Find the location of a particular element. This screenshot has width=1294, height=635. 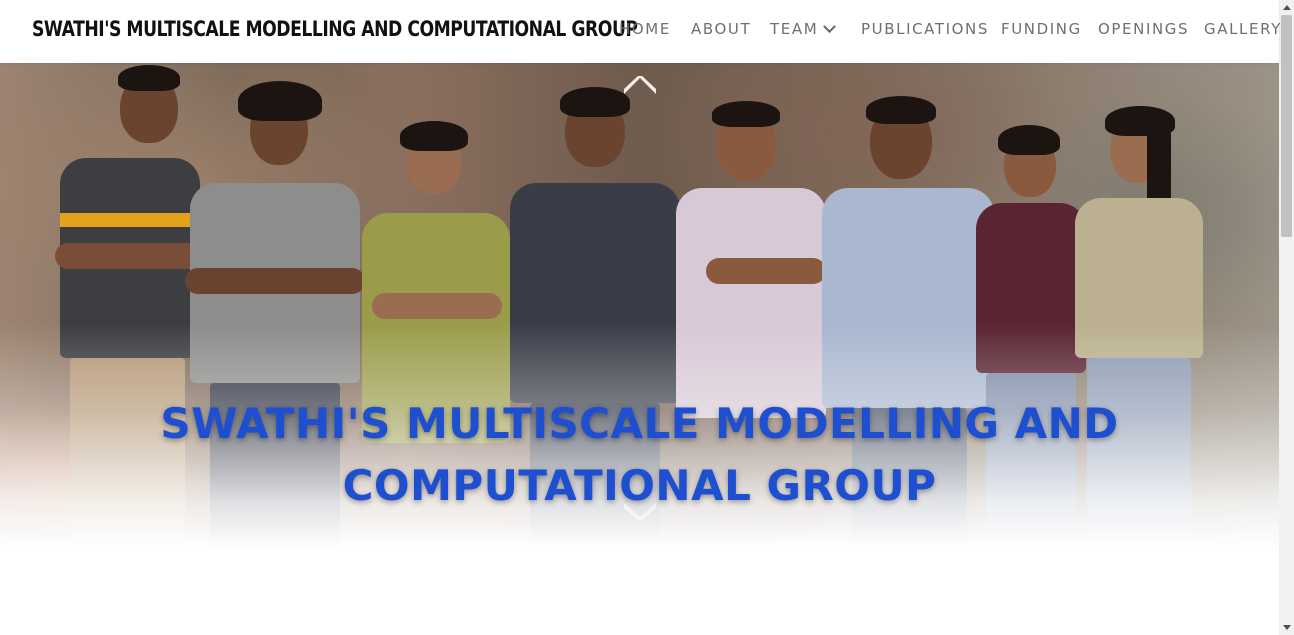

chevron-up-icon is located at coordinates (640, 85).